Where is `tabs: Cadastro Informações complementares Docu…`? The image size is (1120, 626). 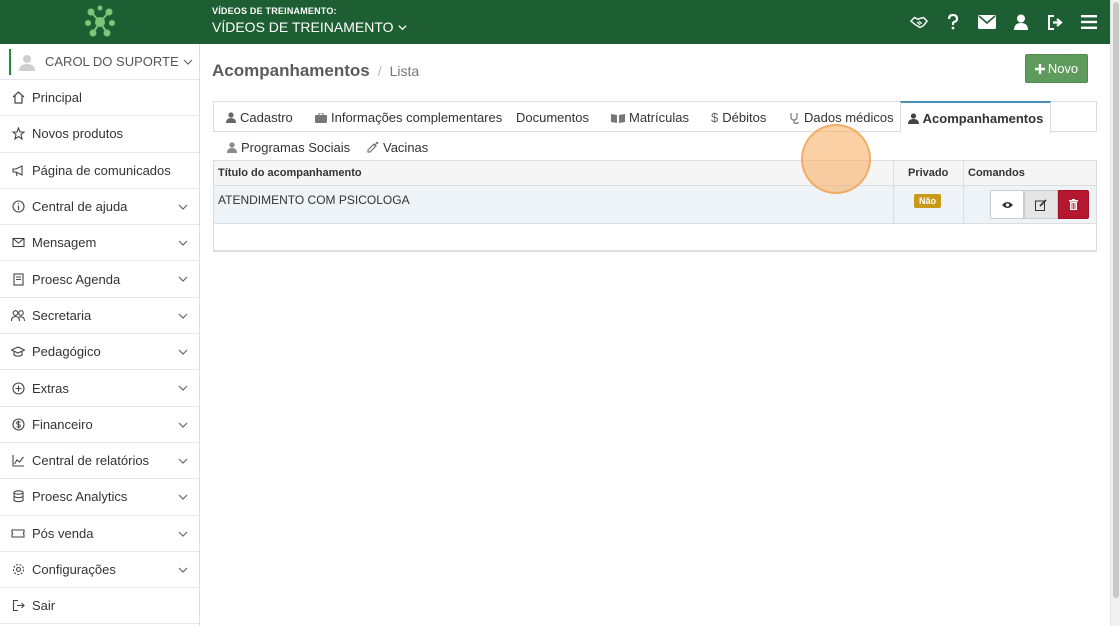
tabs: Cadastro Informações complementares Docu… is located at coordinates (655, 130).